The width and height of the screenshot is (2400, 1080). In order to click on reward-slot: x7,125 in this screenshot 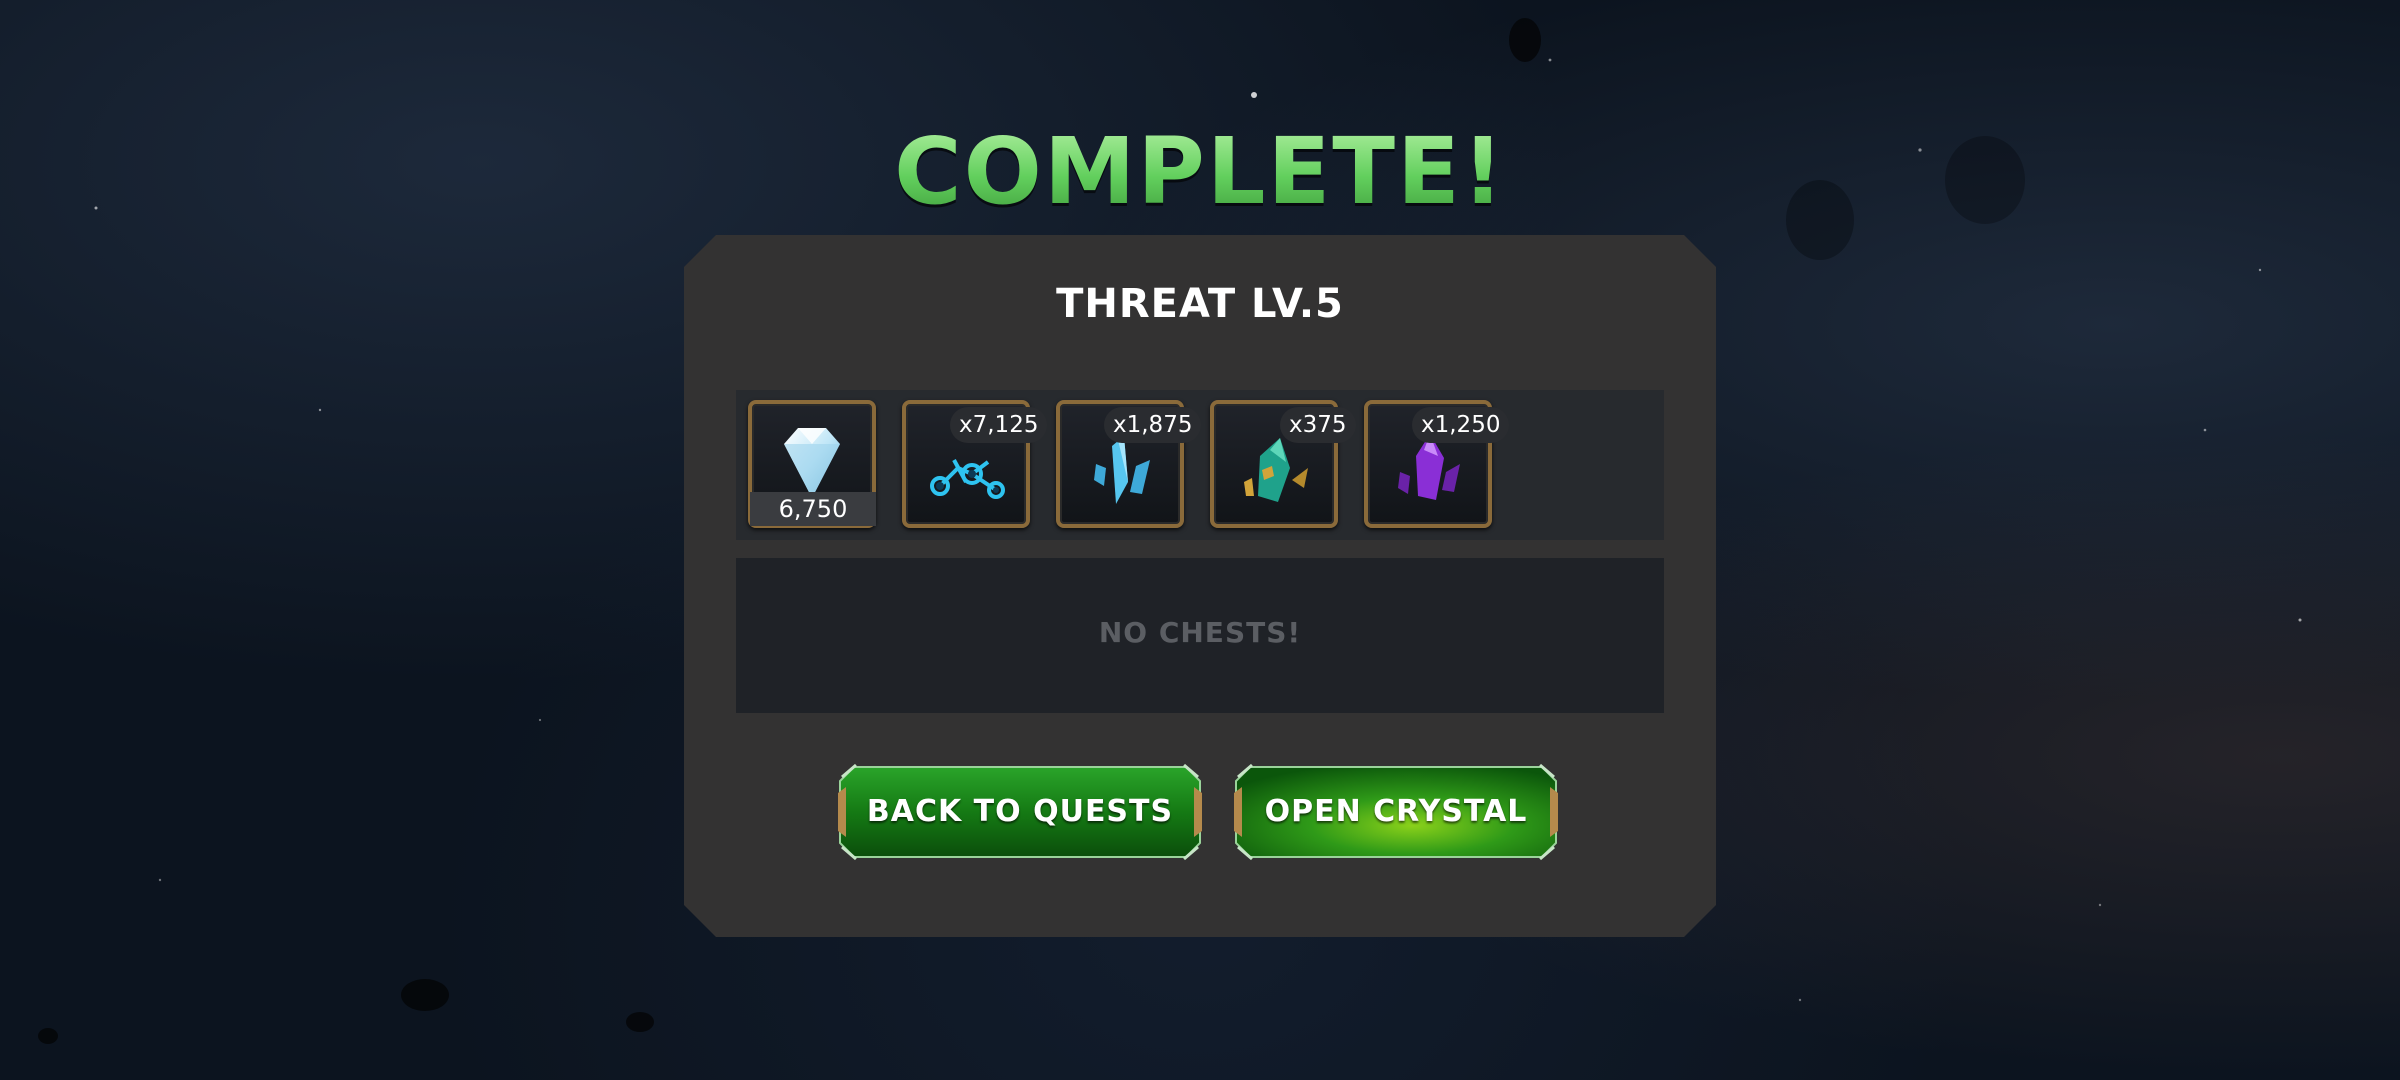, I will do `click(975, 464)`.